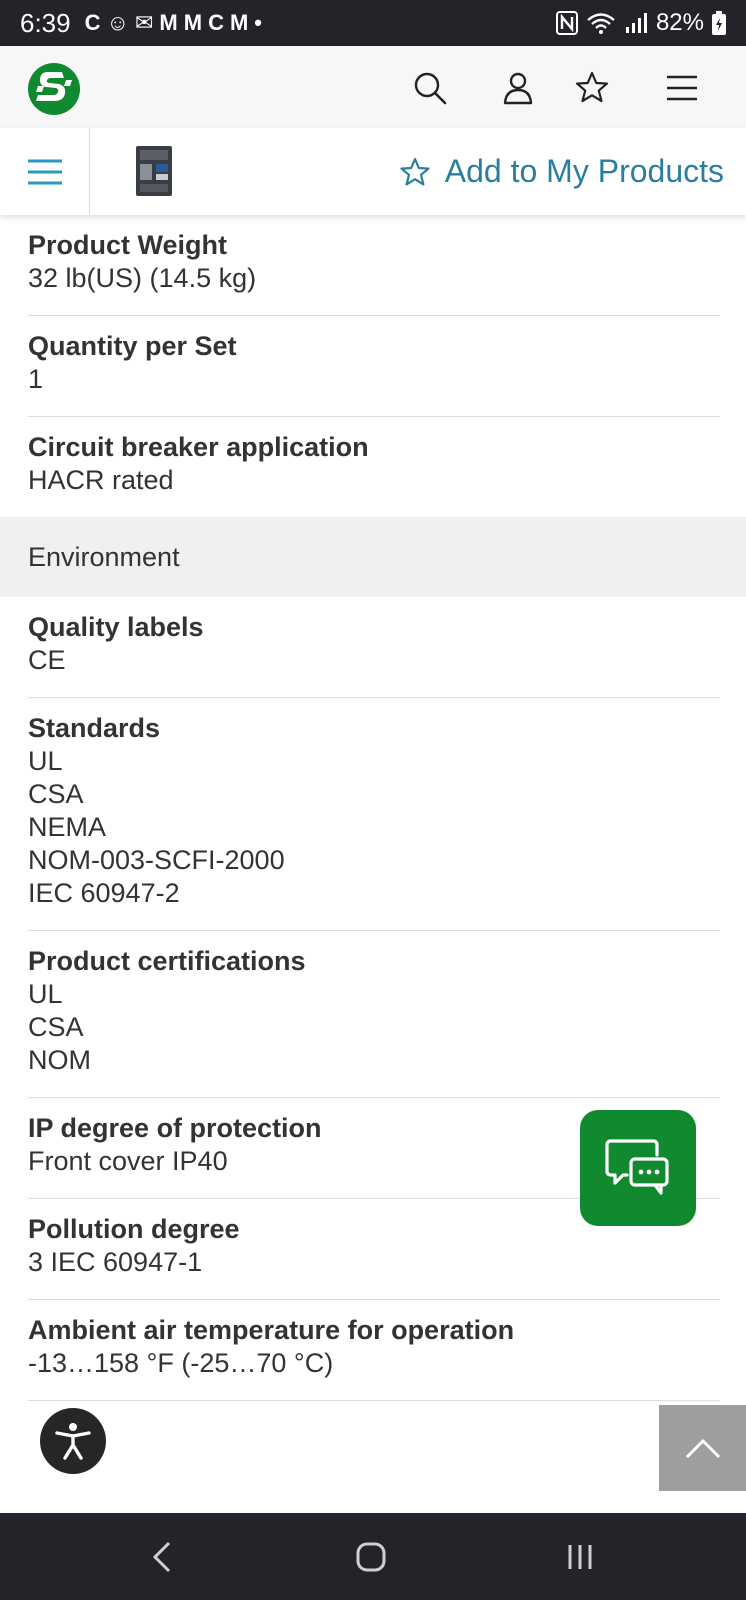 The height and width of the screenshot is (1600, 746). What do you see at coordinates (115, 1262) in the screenshot?
I see `spec-value: 3 IEC 60947-1` at bounding box center [115, 1262].